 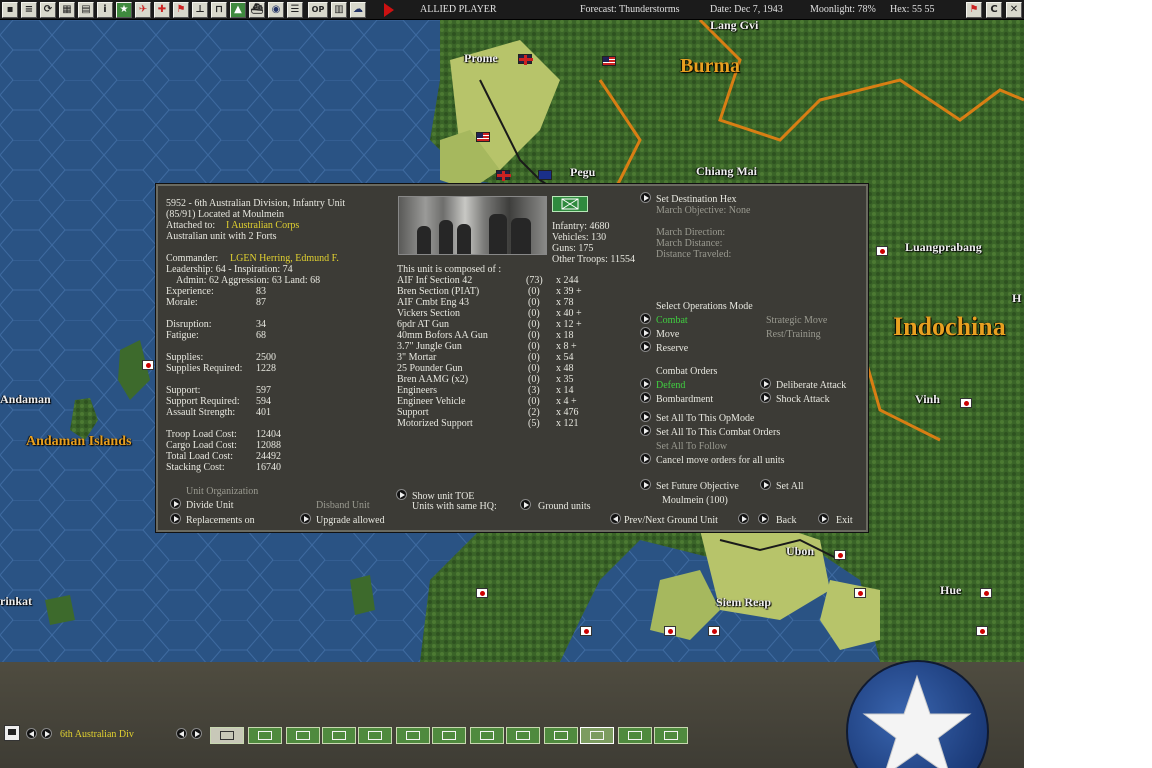 I want to click on city-label-h: H, so click(x=1016, y=298).